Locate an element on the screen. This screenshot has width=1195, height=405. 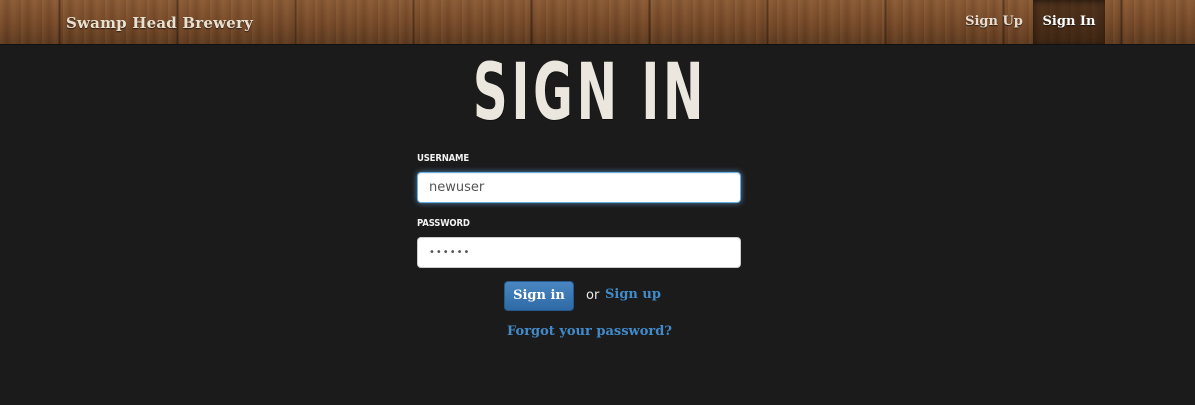
brand-logo-text: Swamp Head Brewery is located at coordinates (159, 23).